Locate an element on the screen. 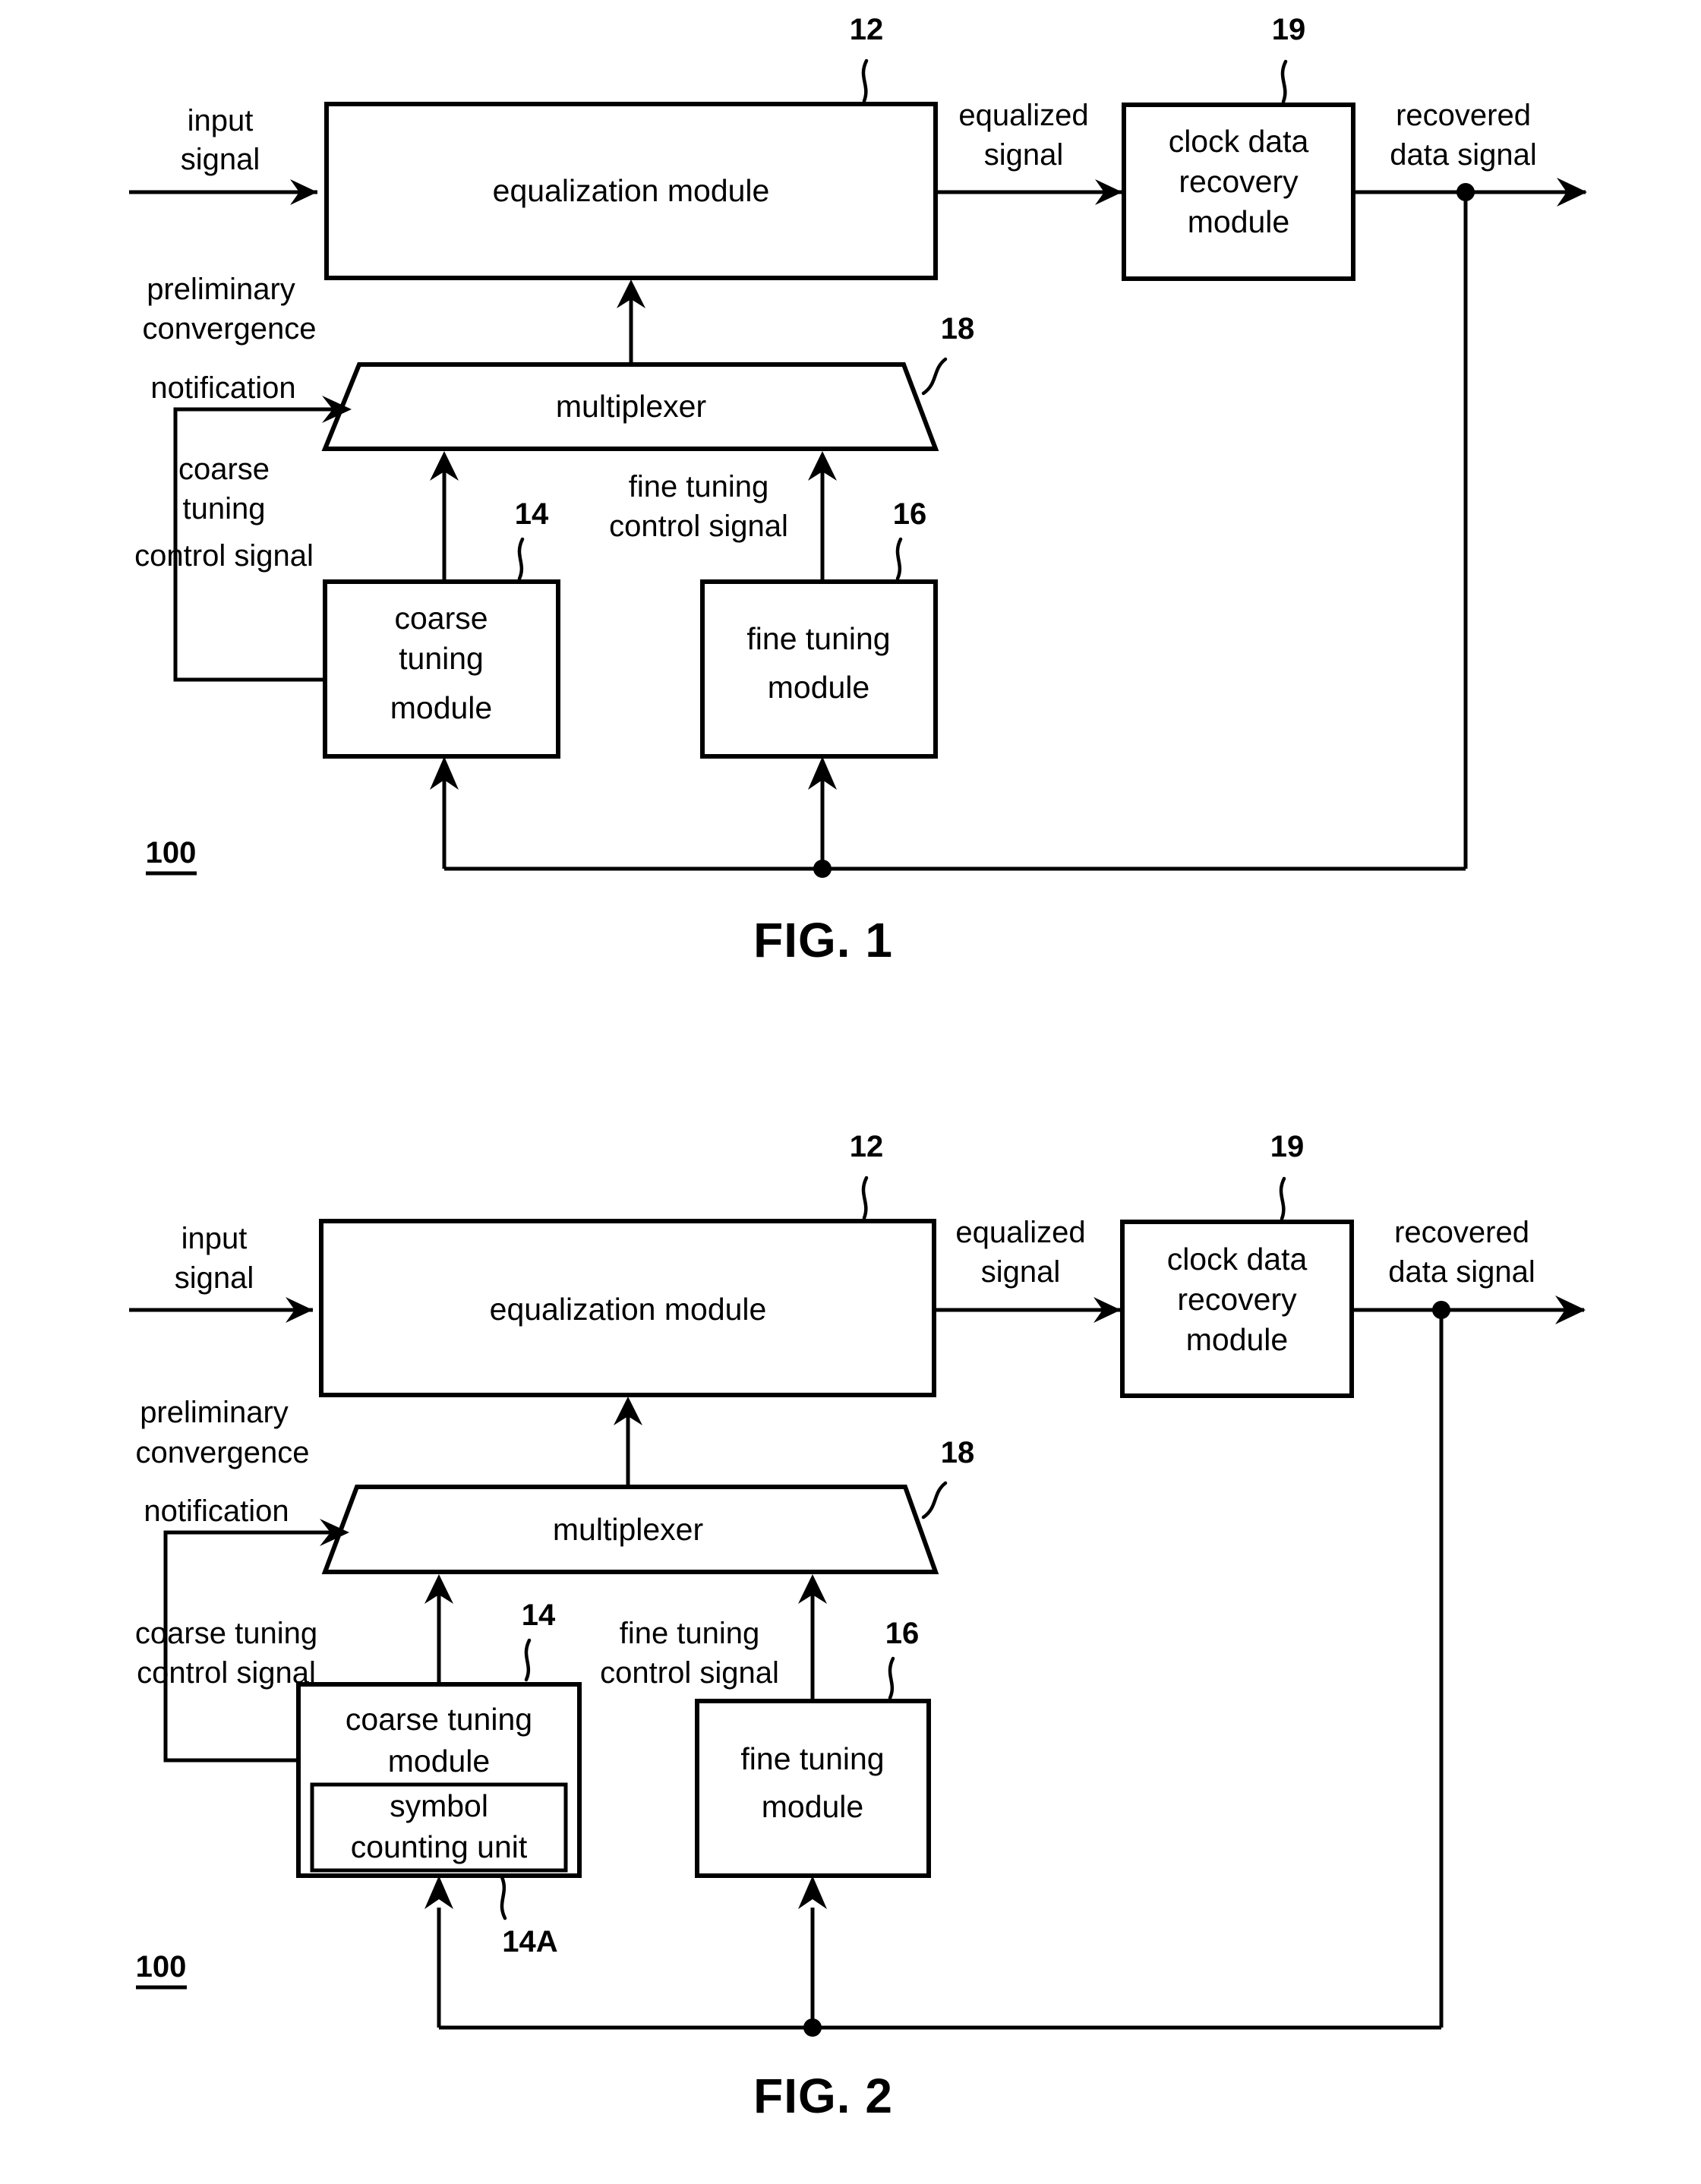 The image size is (1701, 2184). fig2-ref-18: 18 is located at coordinates (958, 1452).